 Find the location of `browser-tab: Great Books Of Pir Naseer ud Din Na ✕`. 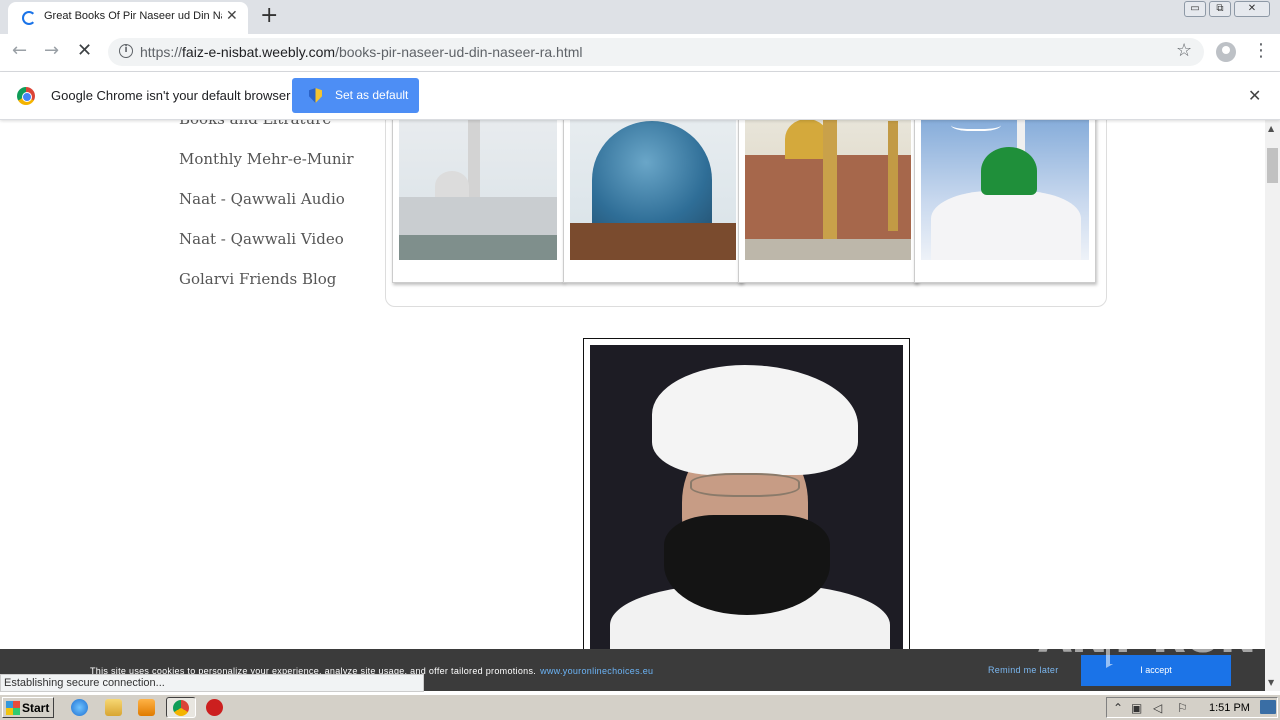

browser-tab: Great Books Of Pir Naseer ud Din Na ✕ is located at coordinates (128, 18).